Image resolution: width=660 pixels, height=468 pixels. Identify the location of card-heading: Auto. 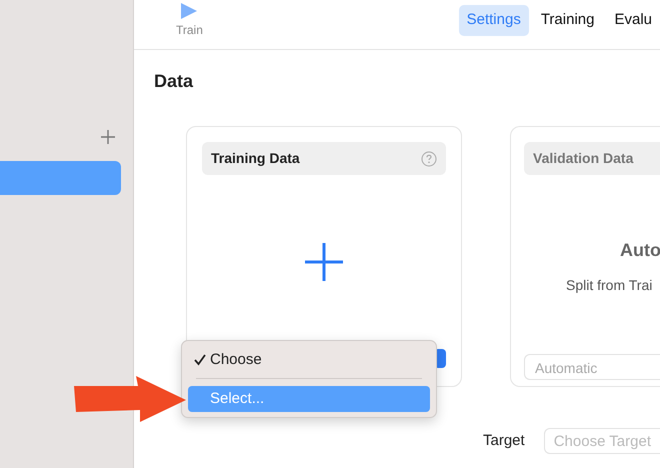
(640, 250).